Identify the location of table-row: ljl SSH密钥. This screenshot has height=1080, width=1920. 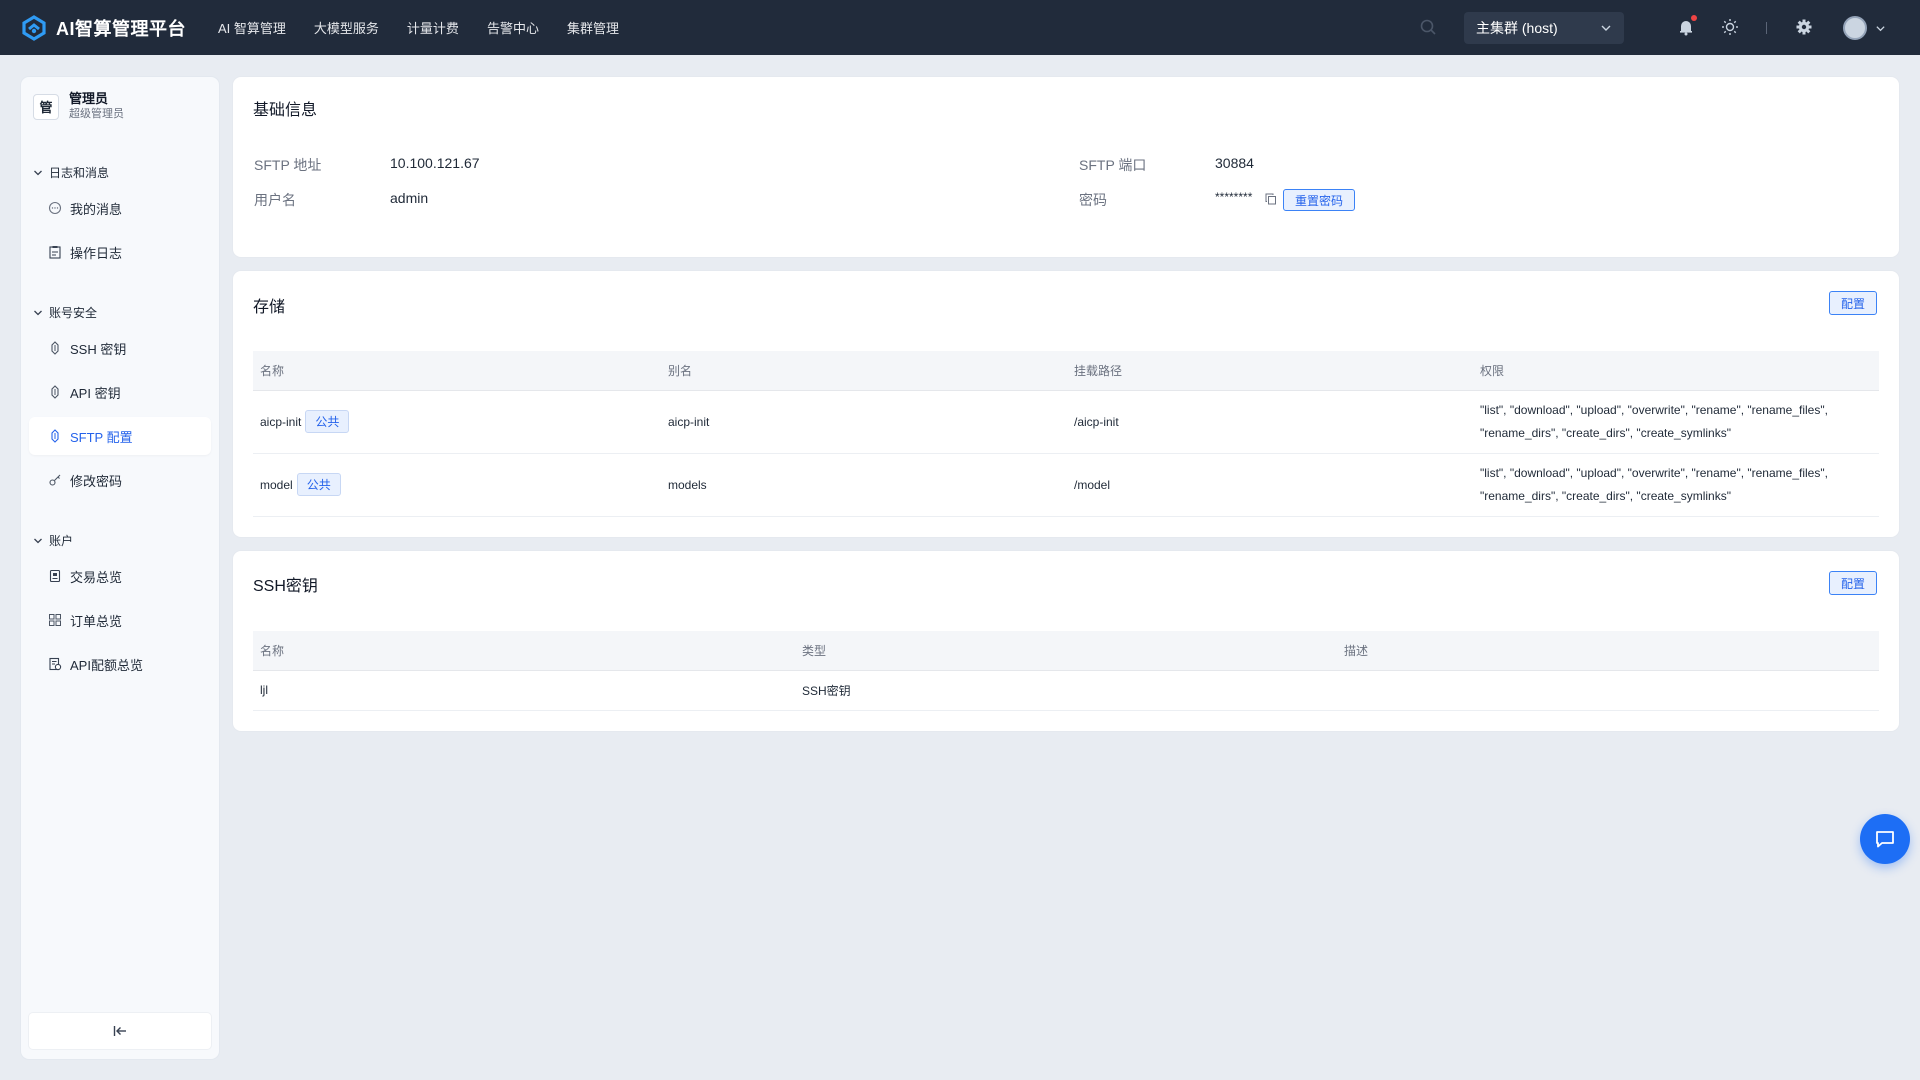
(1066, 690).